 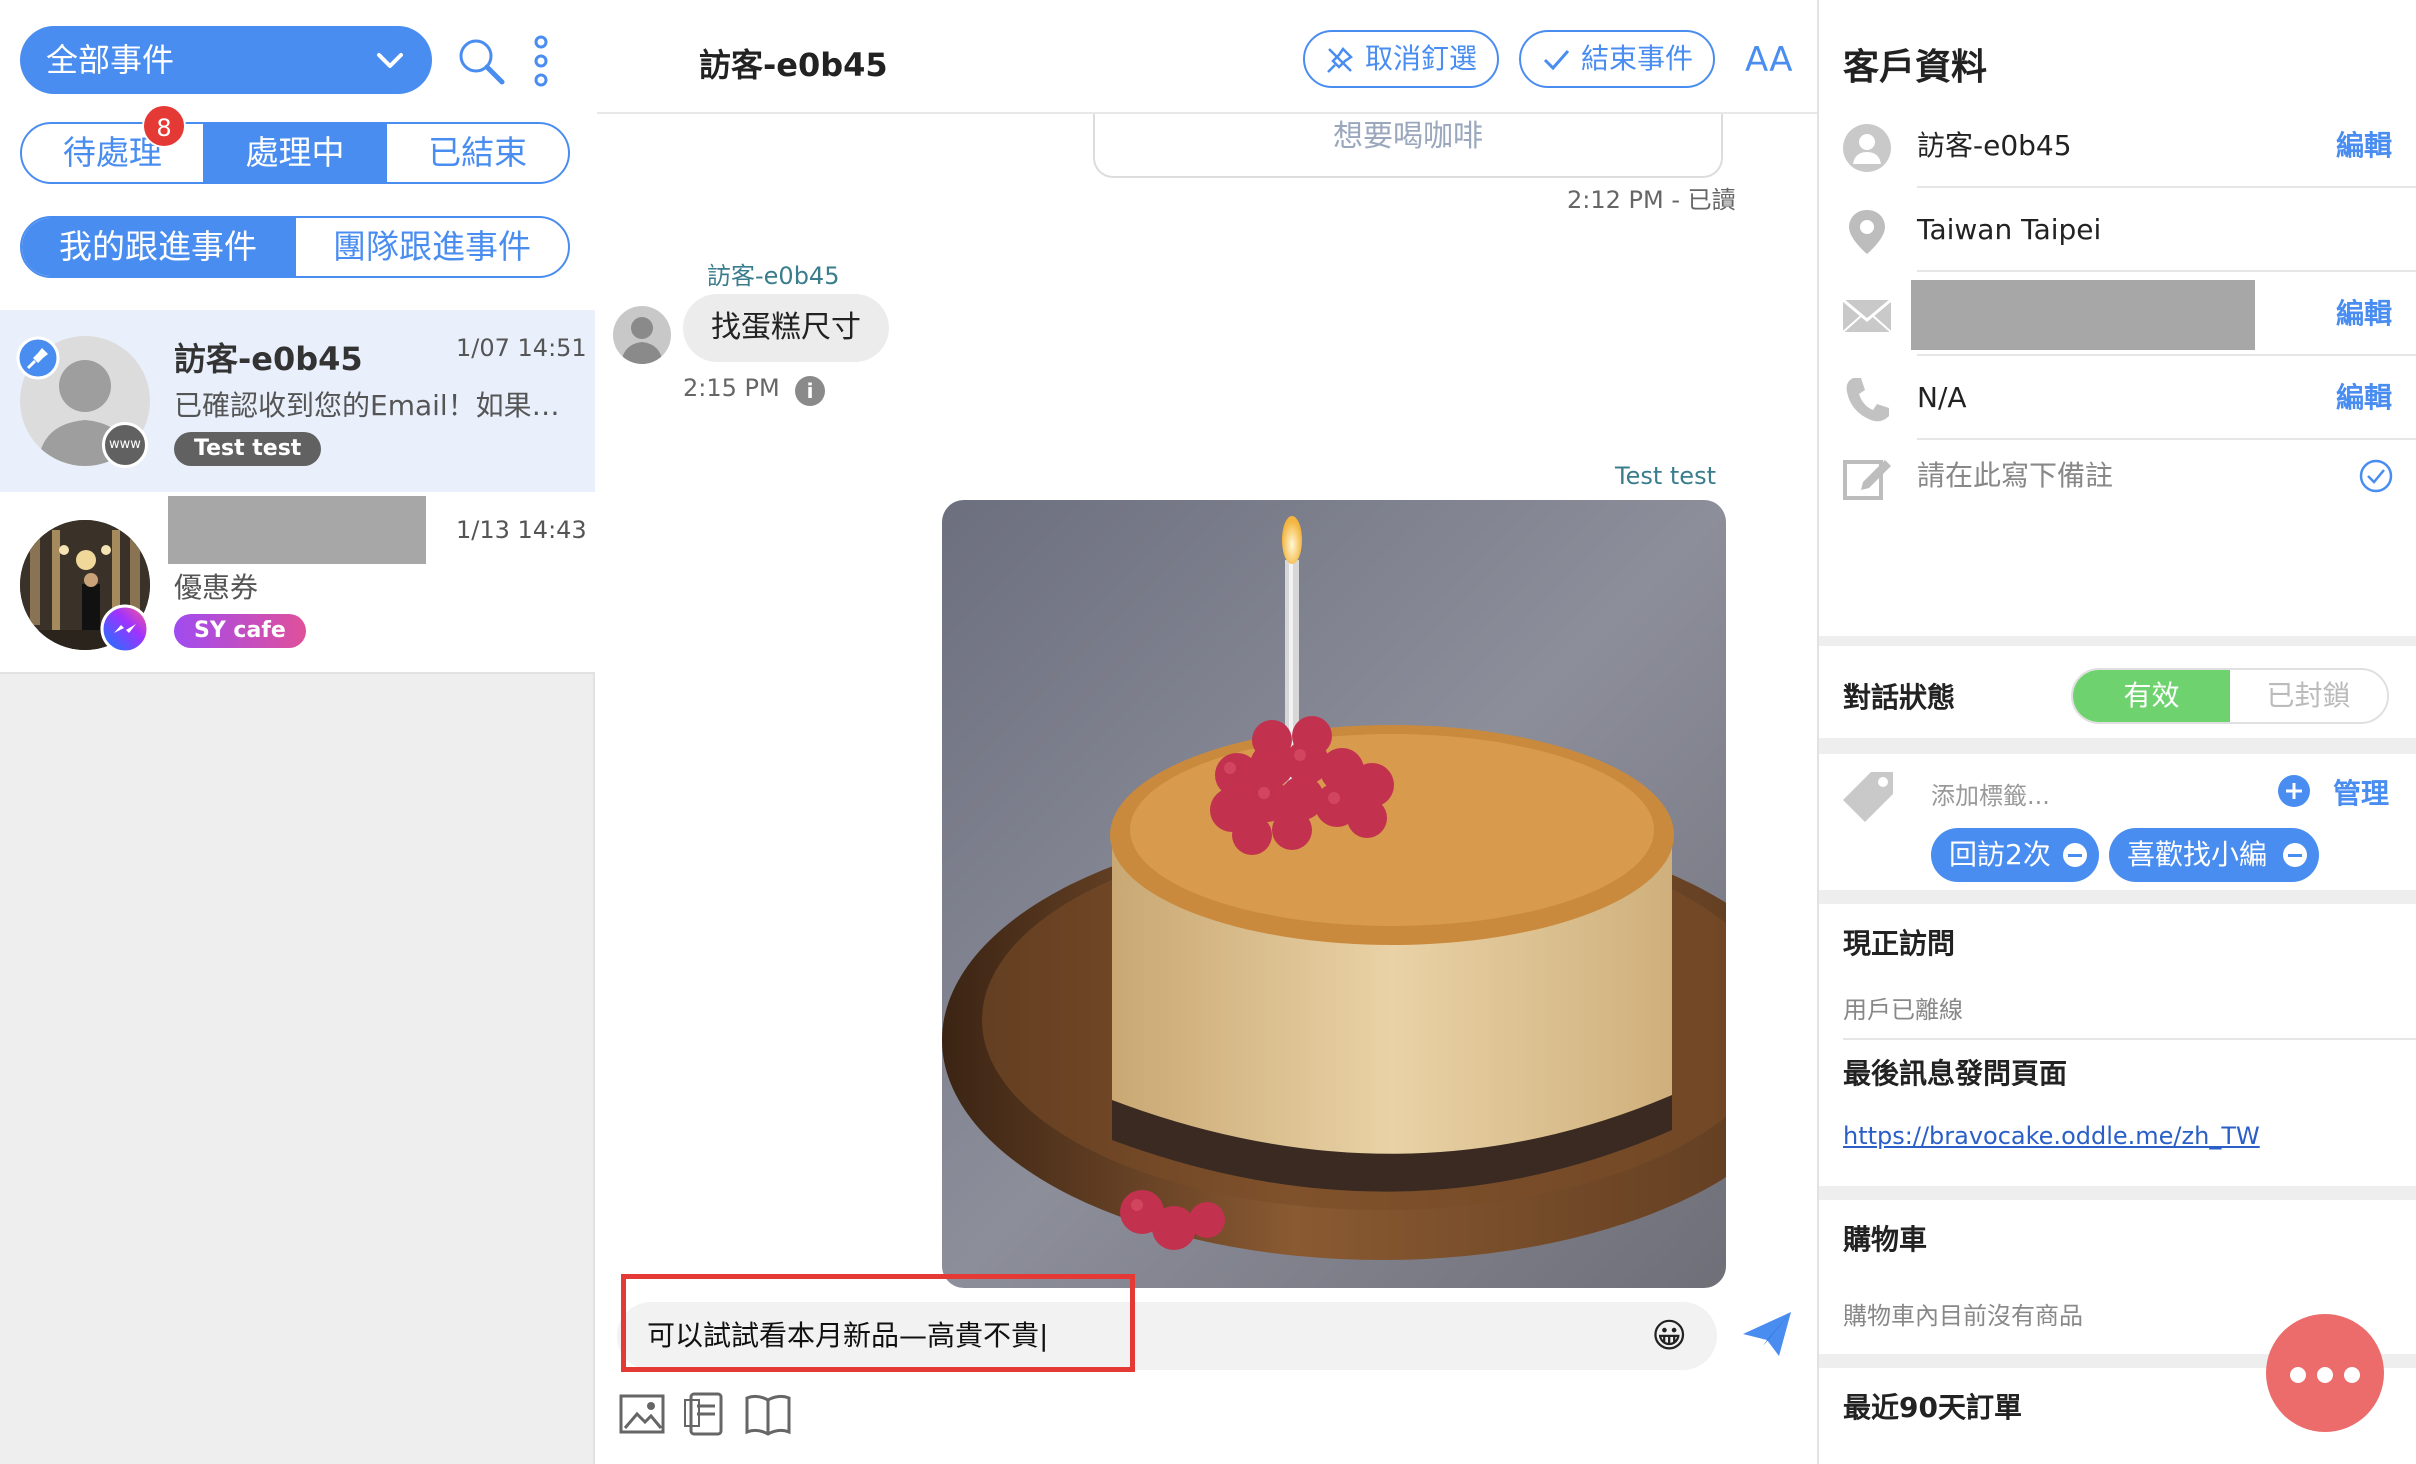 I want to click on tab-my-events: 我的跟進事件, so click(x=158, y=247).